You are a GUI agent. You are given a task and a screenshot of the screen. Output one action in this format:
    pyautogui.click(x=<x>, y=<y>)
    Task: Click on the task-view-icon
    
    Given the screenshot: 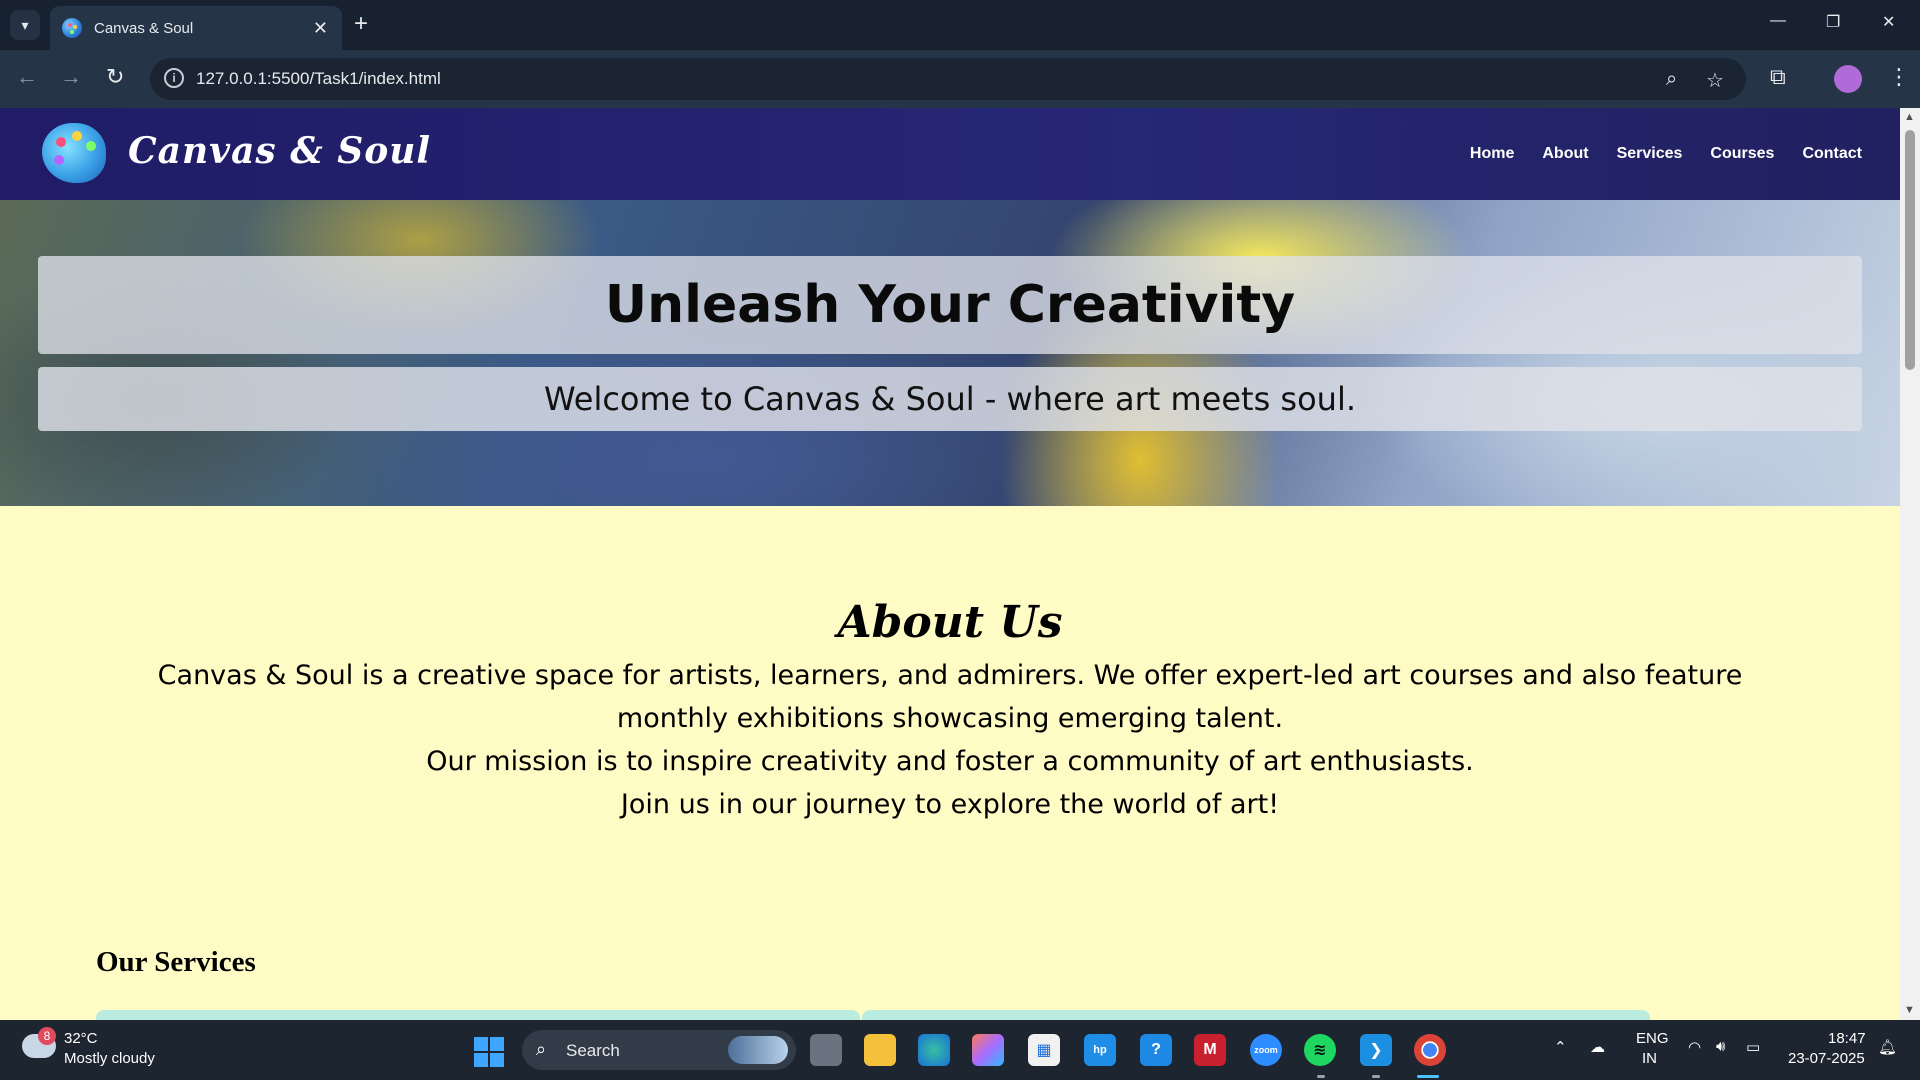 What is the action you would take?
    pyautogui.click(x=826, y=1050)
    